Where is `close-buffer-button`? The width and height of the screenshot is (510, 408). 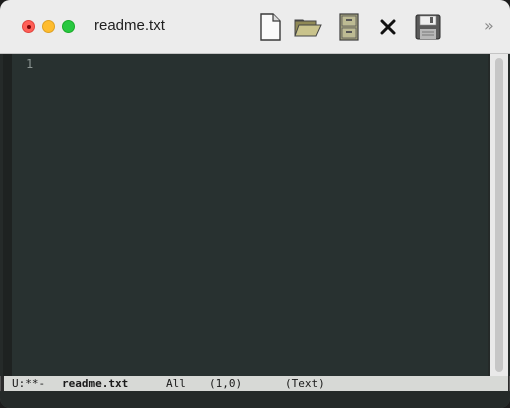 close-buffer-button is located at coordinates (388, 27).